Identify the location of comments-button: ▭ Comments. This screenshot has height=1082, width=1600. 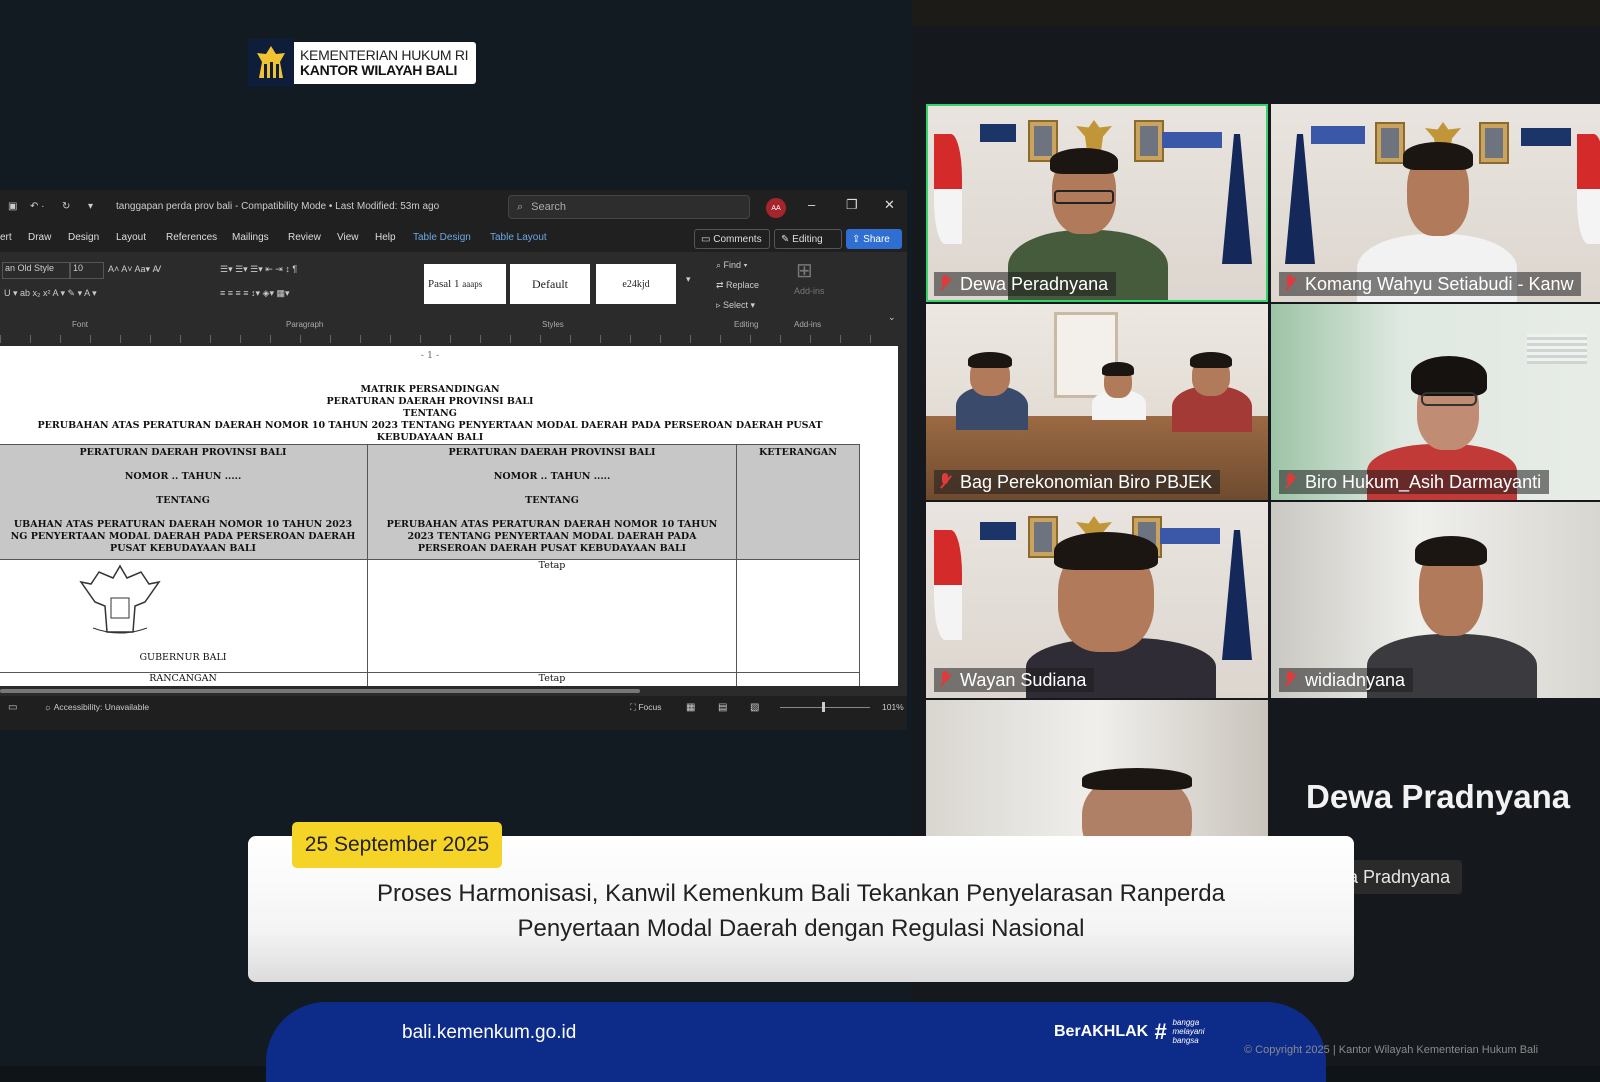
(732, 239).